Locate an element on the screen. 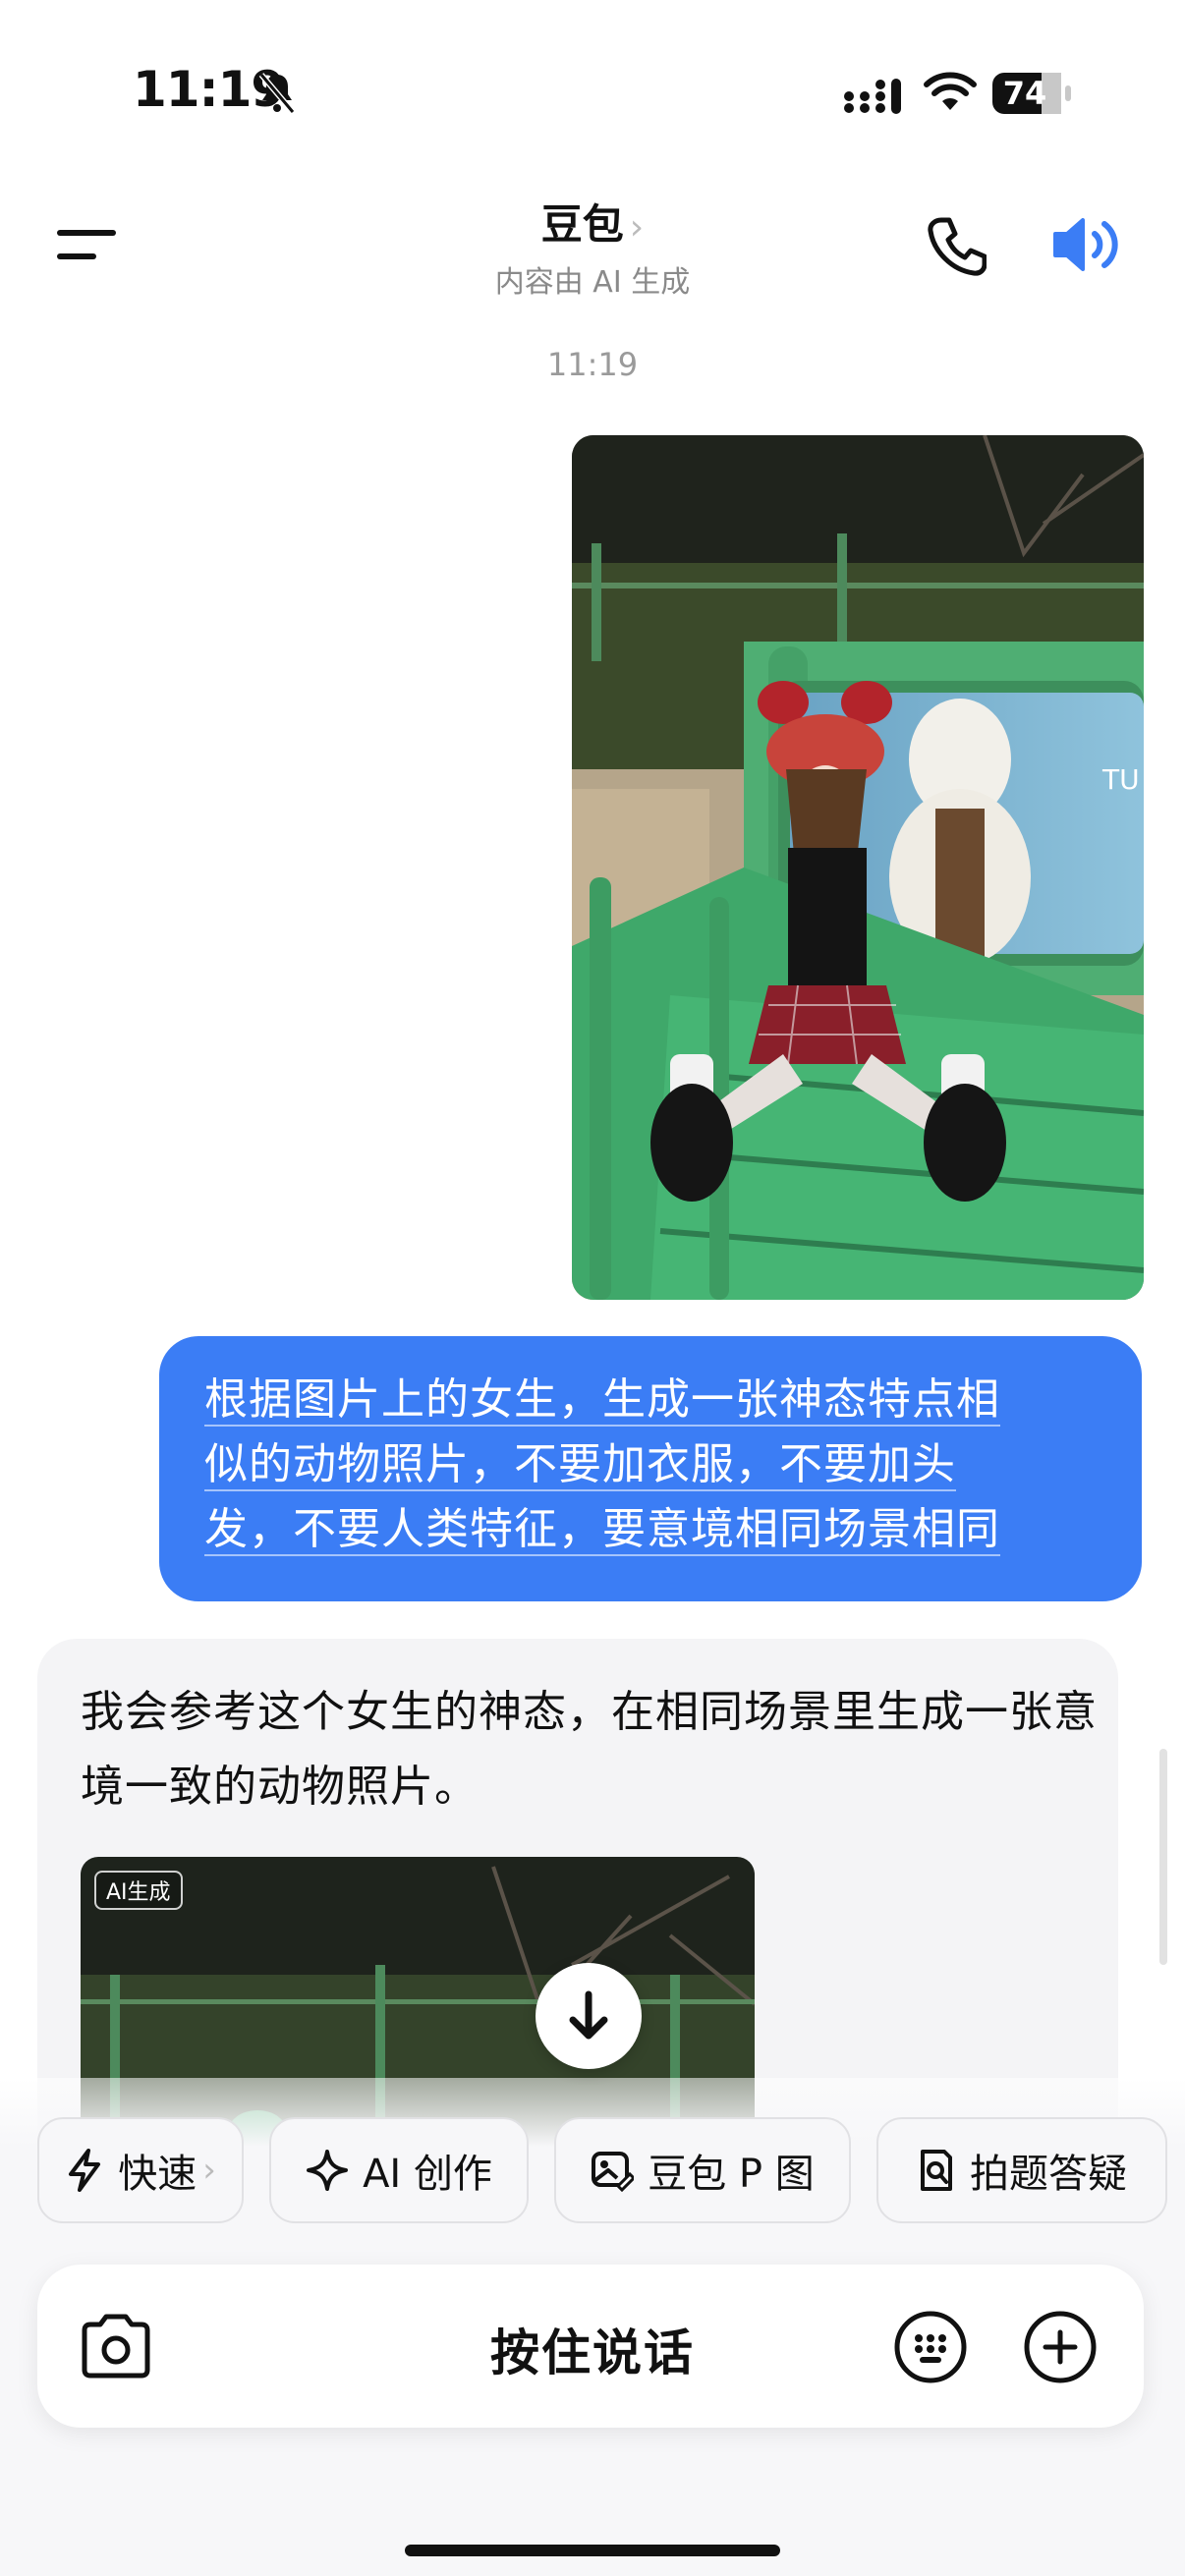 This screenshot has width=1185, height=2576. quick-action-ai-create: AI 创作 is located at coordinates (399, 2170).